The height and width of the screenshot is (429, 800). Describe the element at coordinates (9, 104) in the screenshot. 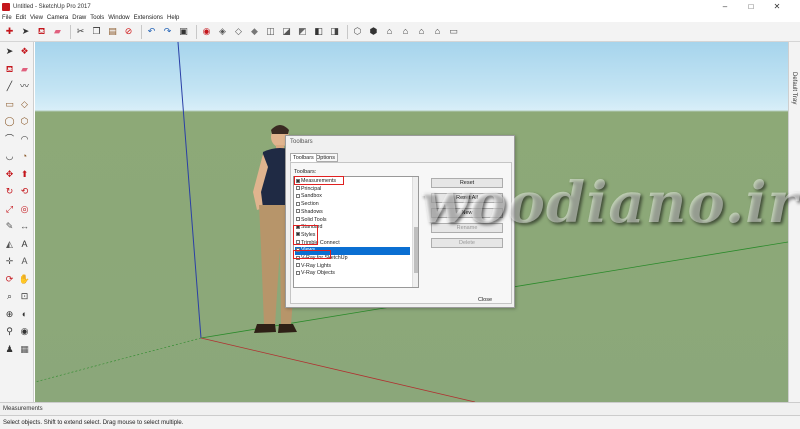

I see `rectangle-tool-icon: ▭` at that location.